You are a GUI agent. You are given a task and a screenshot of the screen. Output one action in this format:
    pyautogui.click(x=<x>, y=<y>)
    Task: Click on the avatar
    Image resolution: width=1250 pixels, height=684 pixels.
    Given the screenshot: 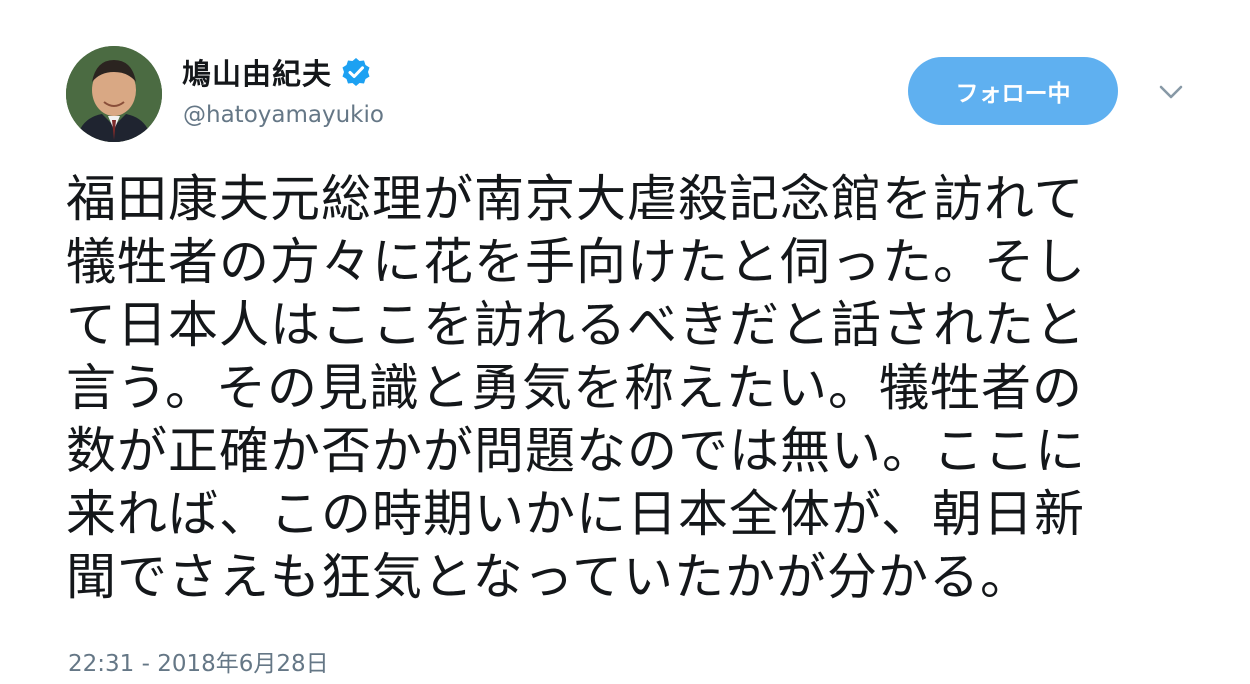 What is the action you would take?
    pyautogui.click(x=114, y=94)
    